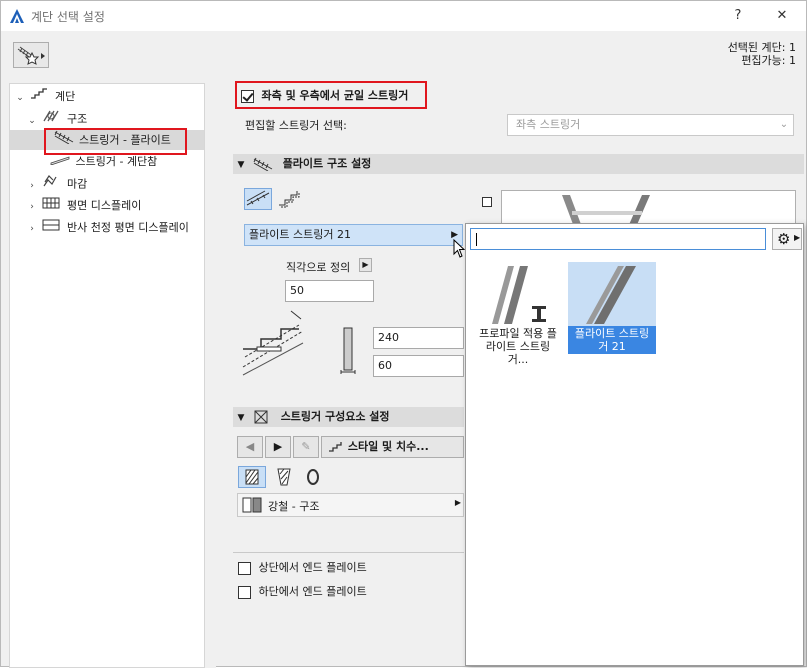 The image size is (807, 668). Describe the element at coordinates (327, 163) in the screenshot. I see `flight-structure-title: 플라이트 구조 설정` at that location.